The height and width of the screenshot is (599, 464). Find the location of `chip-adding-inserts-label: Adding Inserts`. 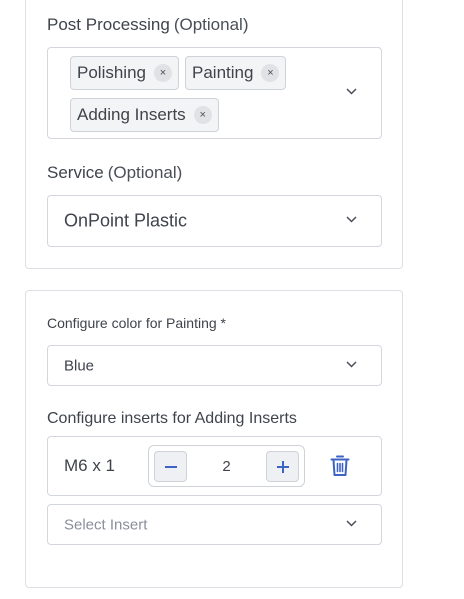

chip-adding-inserts-label: Adding Inserts is located at coordinates (131, 114).